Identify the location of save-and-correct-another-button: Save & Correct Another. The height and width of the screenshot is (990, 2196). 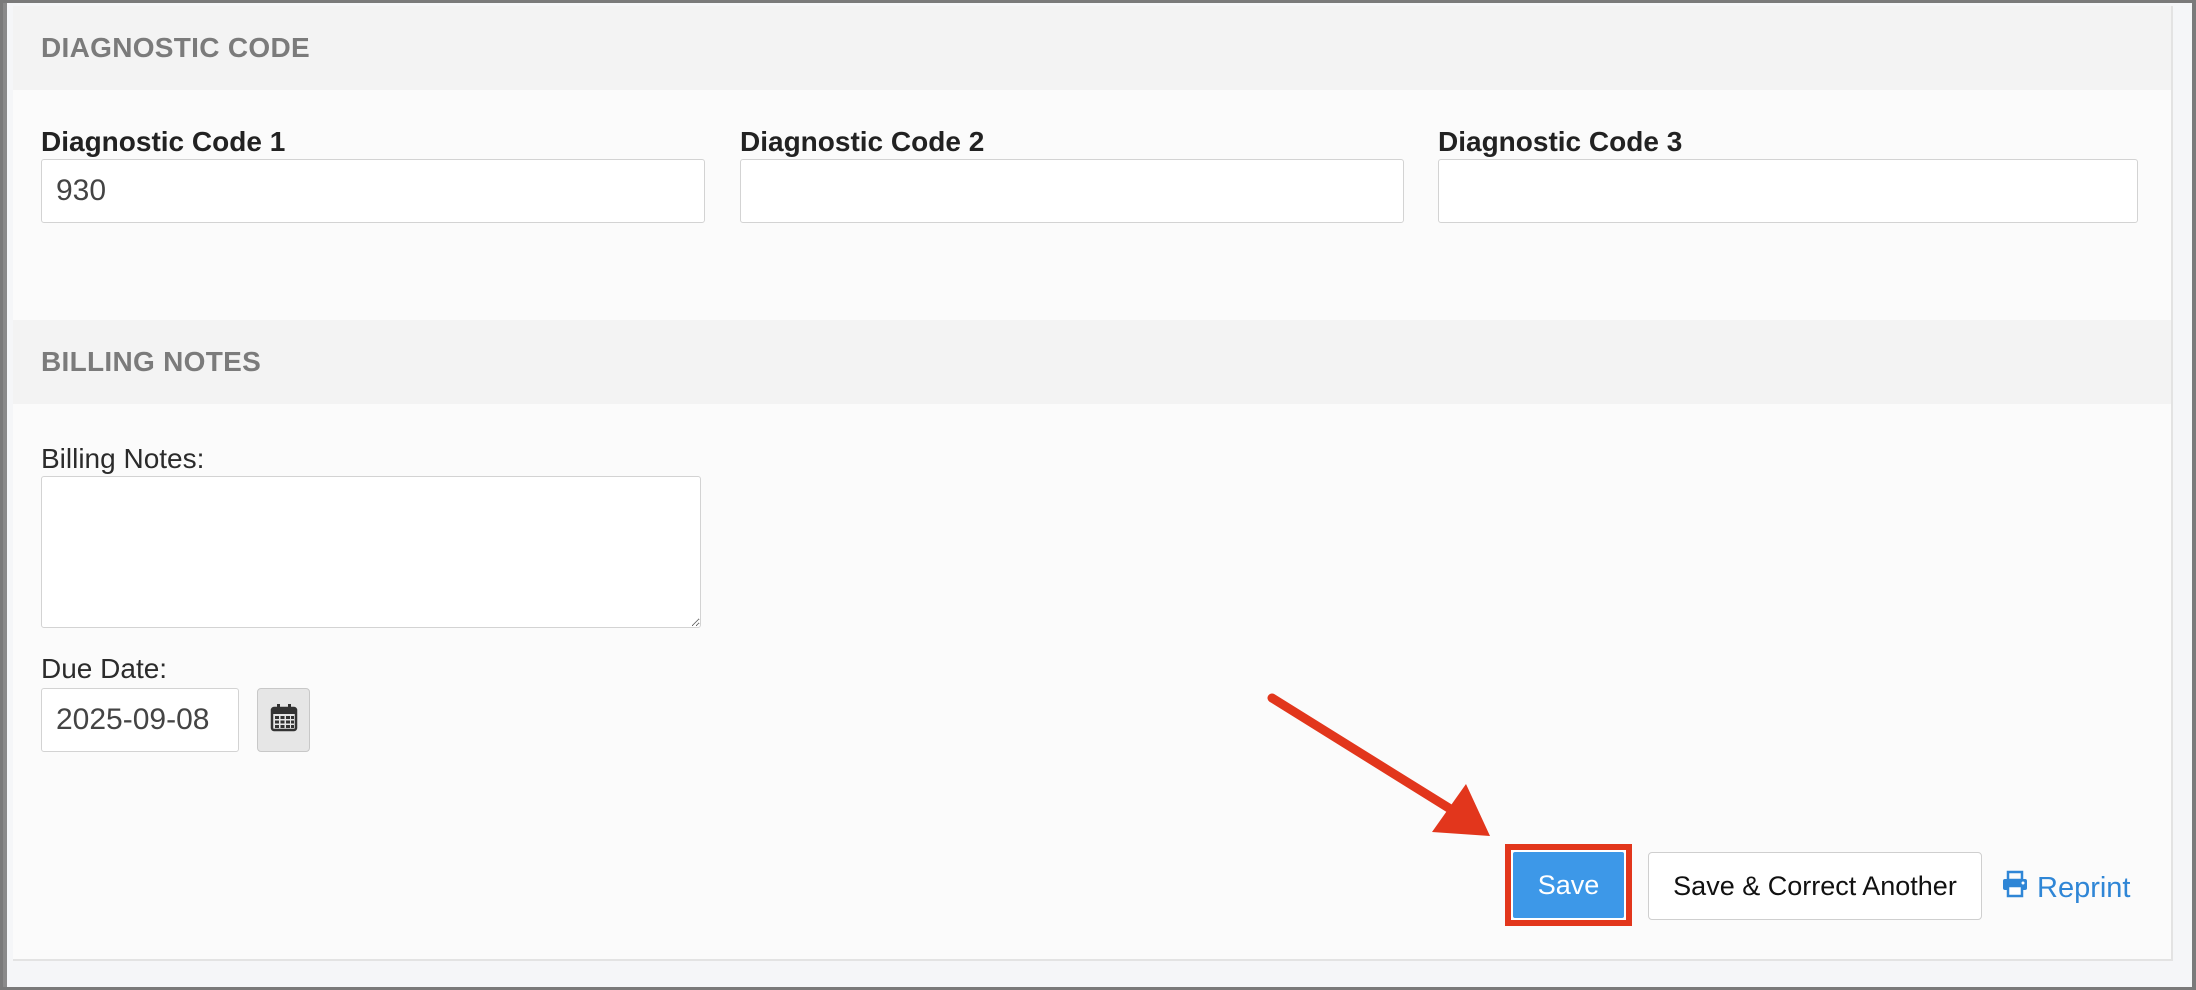
(1815, 886).